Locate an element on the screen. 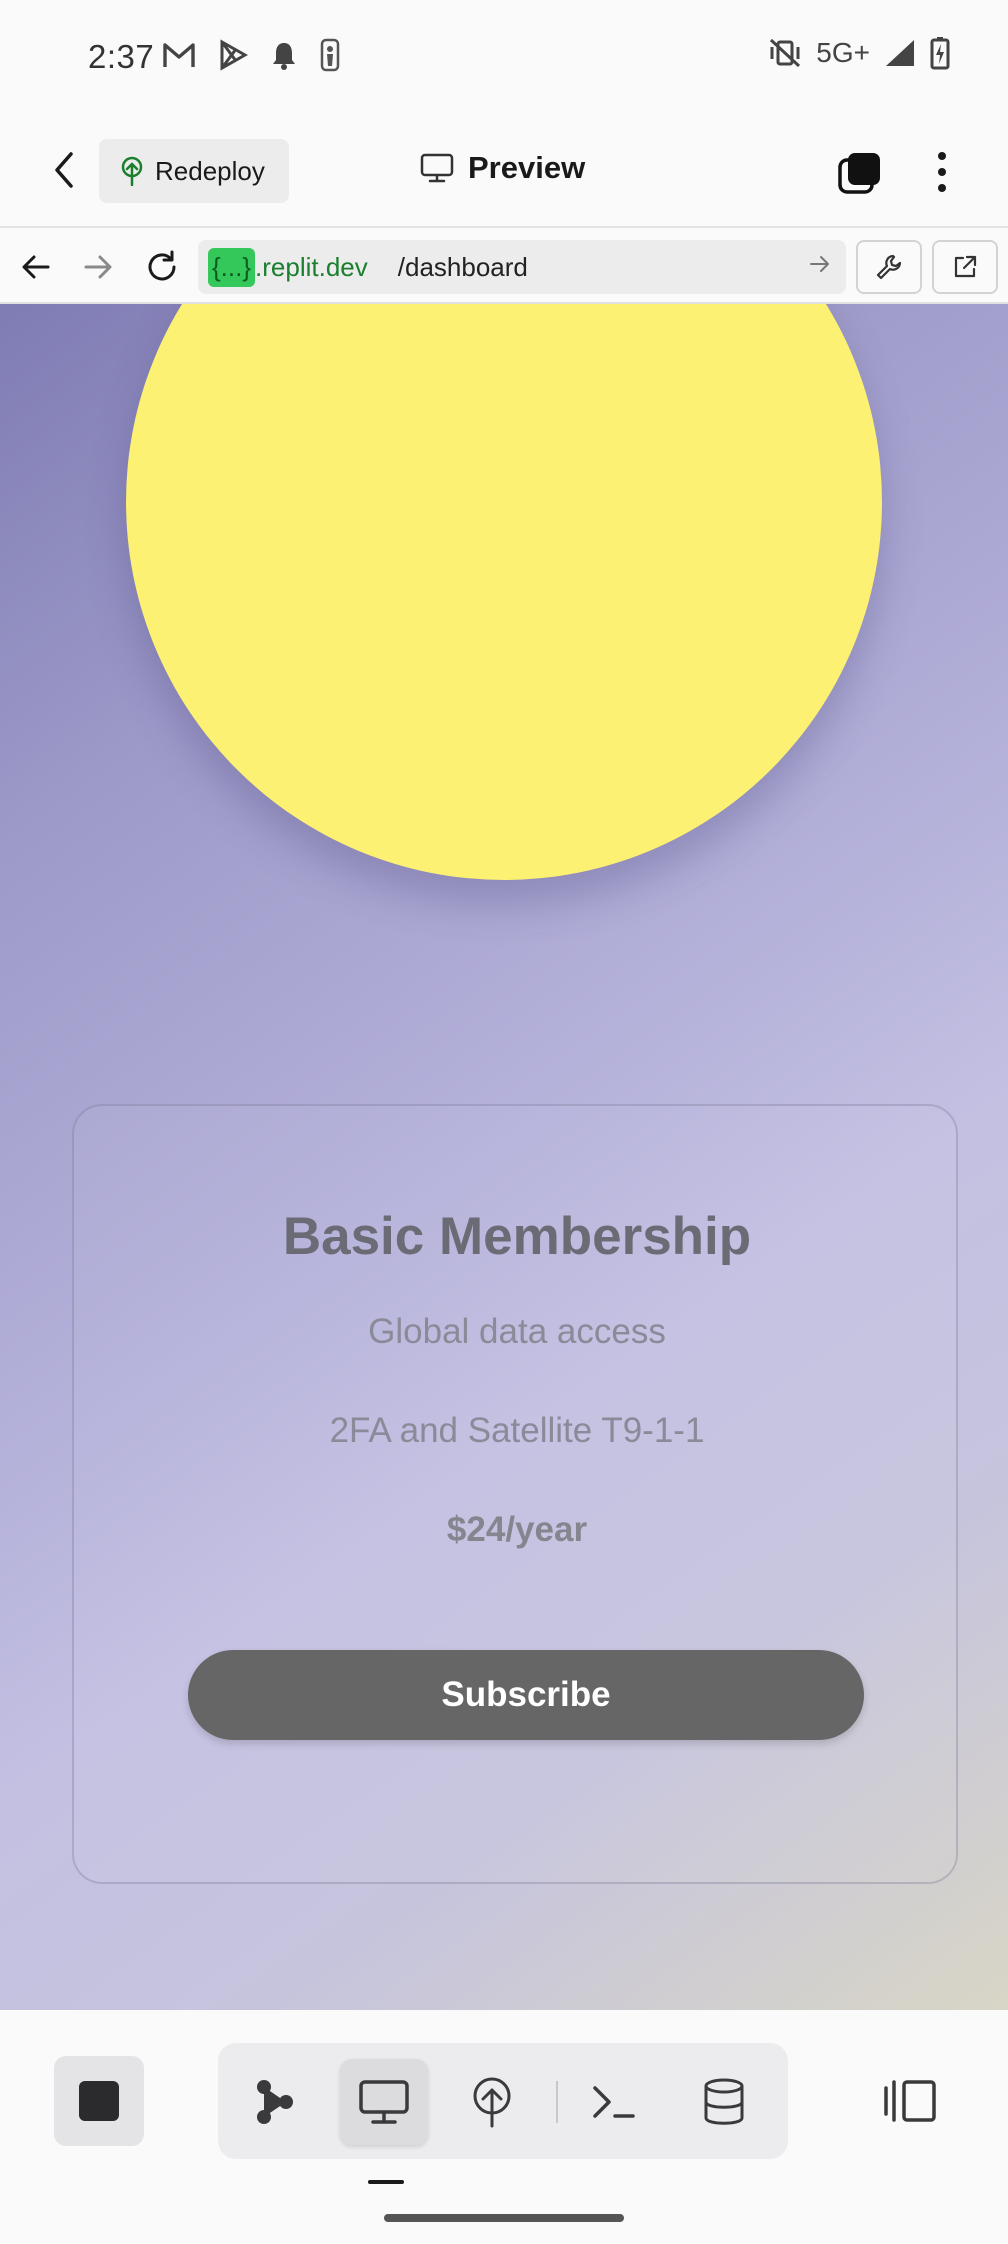 Image resolution: width=1008 pixels, height=2244 pixels. status-icons-left is located at coordinates (251, 55).